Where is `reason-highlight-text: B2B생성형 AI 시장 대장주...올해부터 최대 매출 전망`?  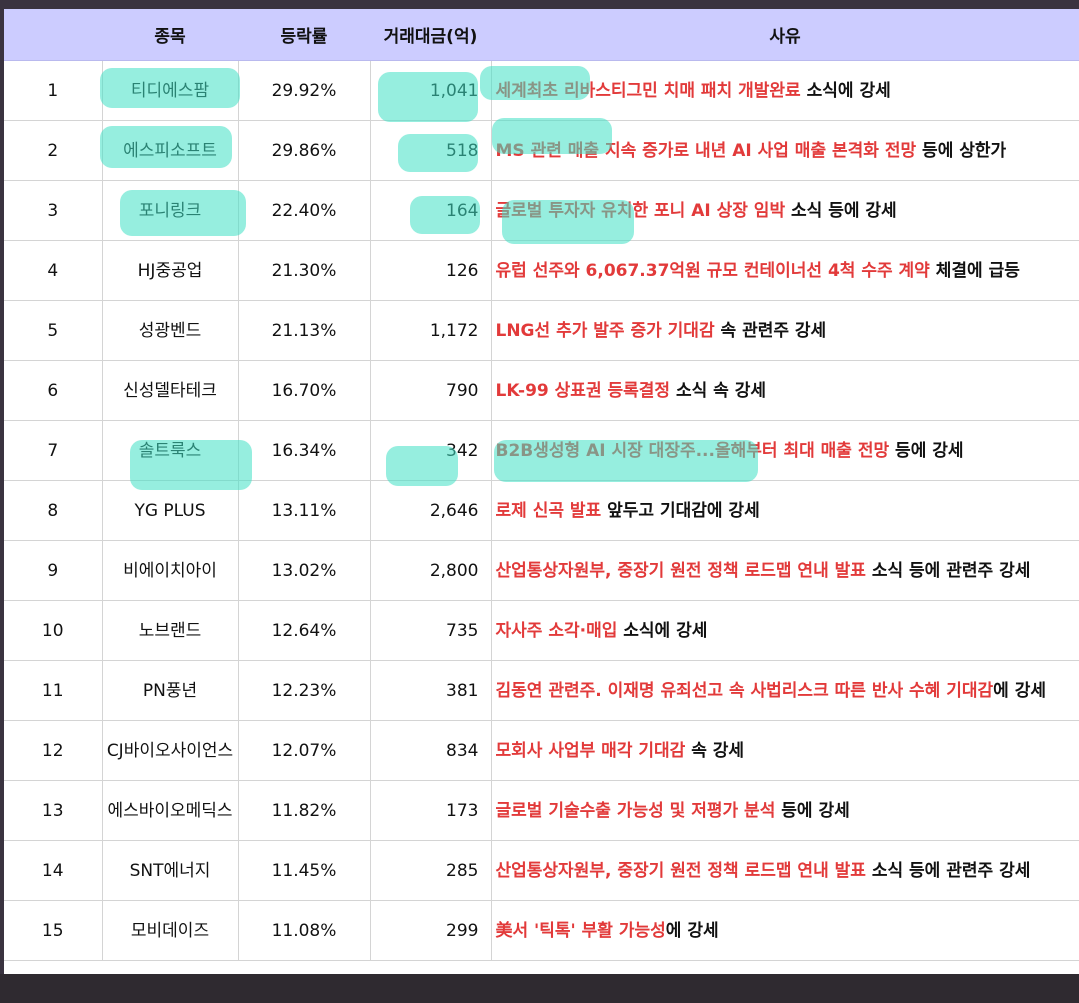 reason-highlight-text: B2B생성형 AI 시장 대장주...올해부터 최대 매출 전망 is located at coordinates (692, 450).